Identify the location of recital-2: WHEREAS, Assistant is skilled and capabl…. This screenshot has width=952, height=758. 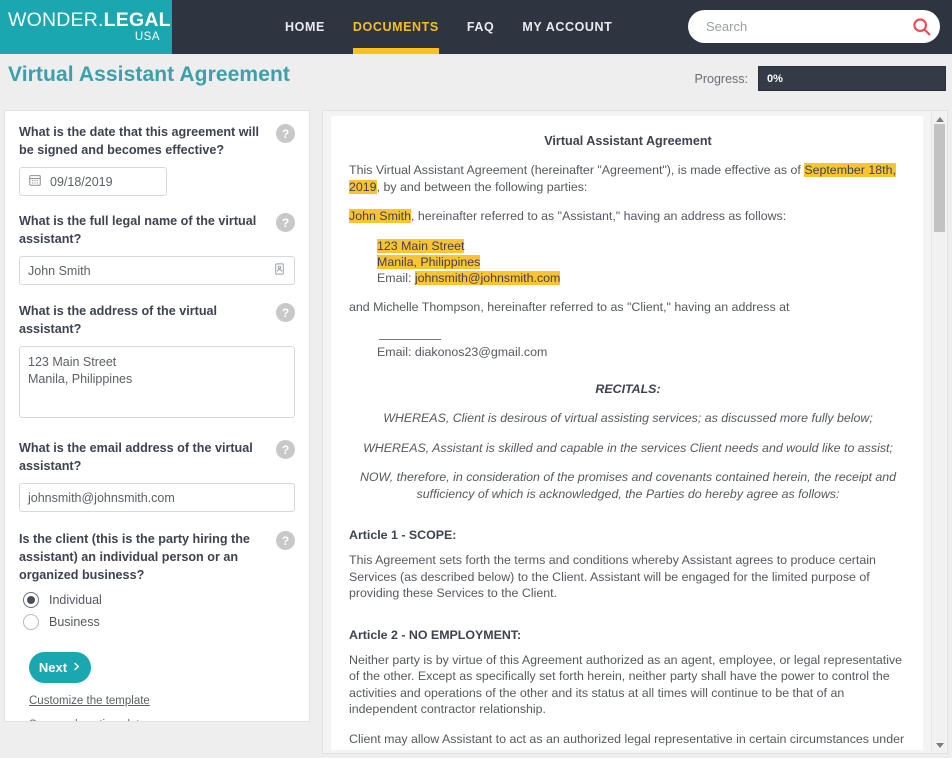
(628, 447).